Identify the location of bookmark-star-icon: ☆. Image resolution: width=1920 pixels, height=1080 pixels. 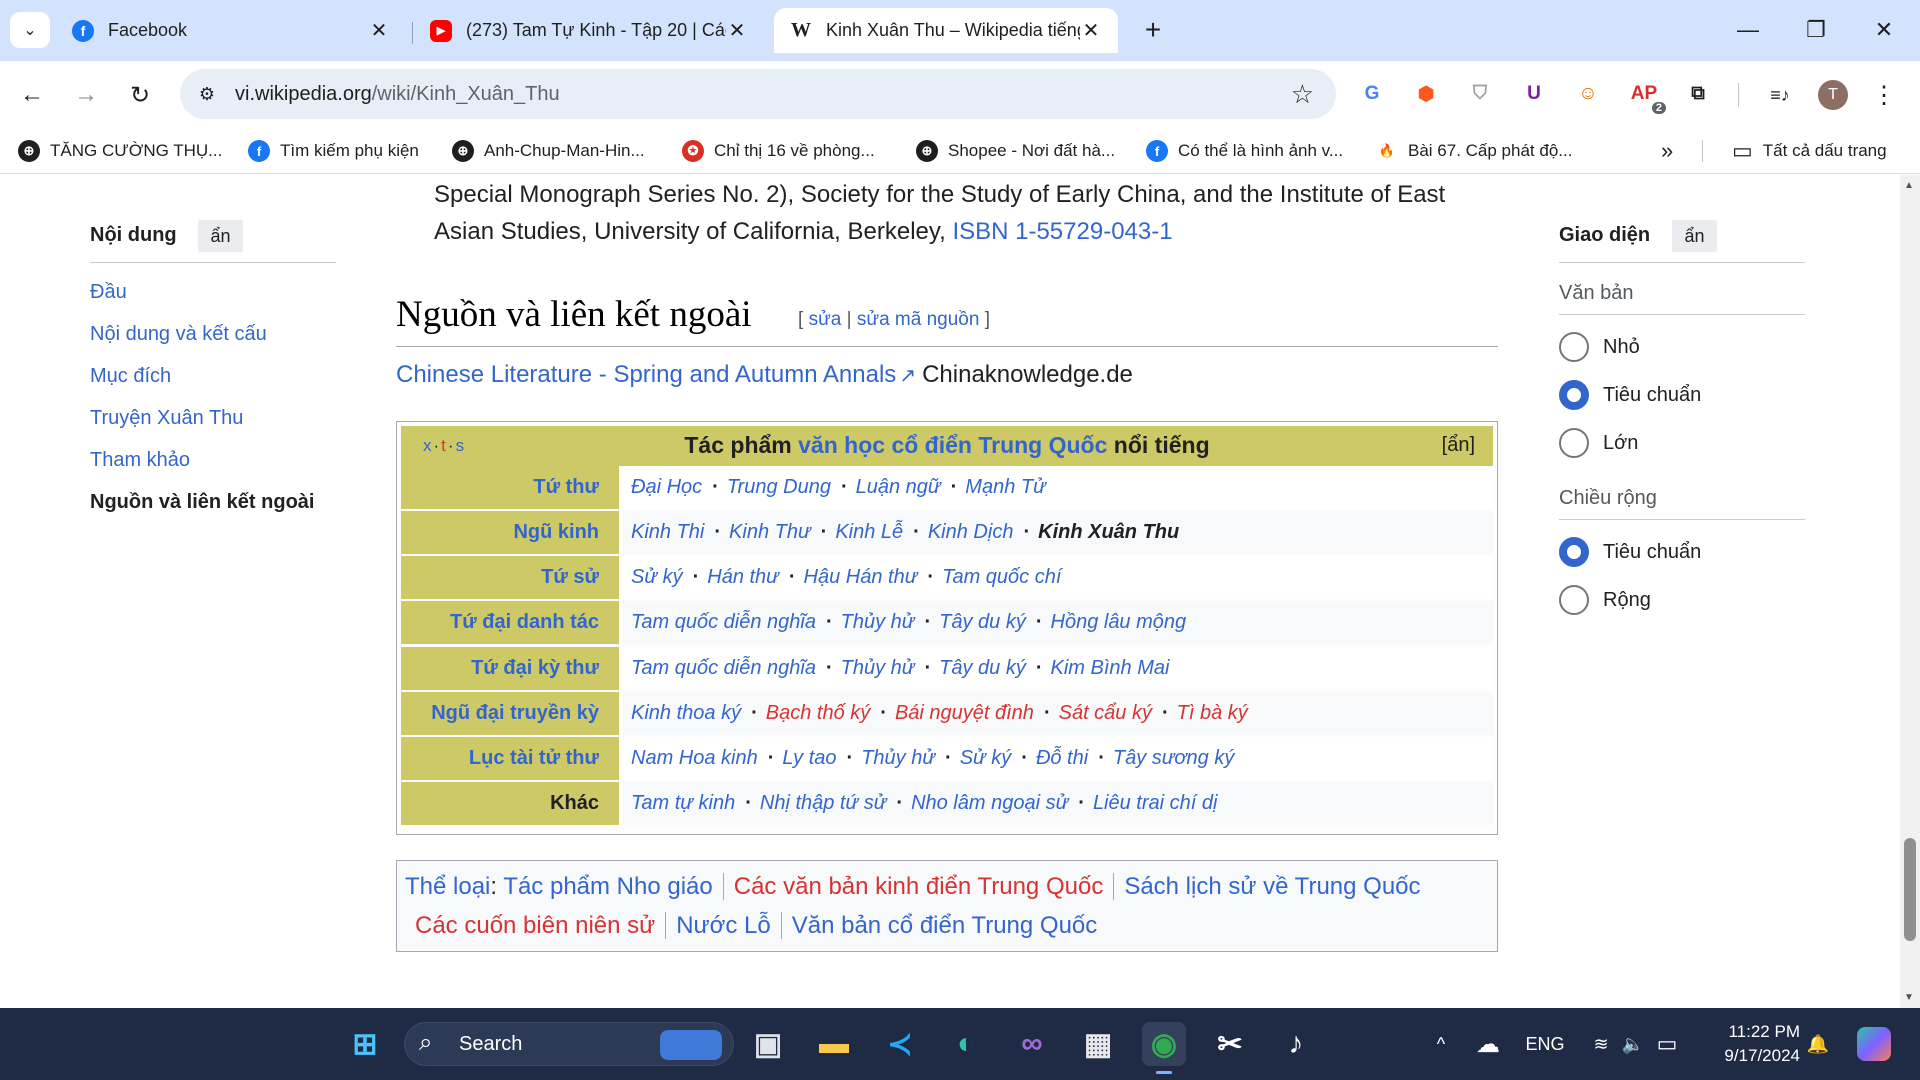
(1302, 94).